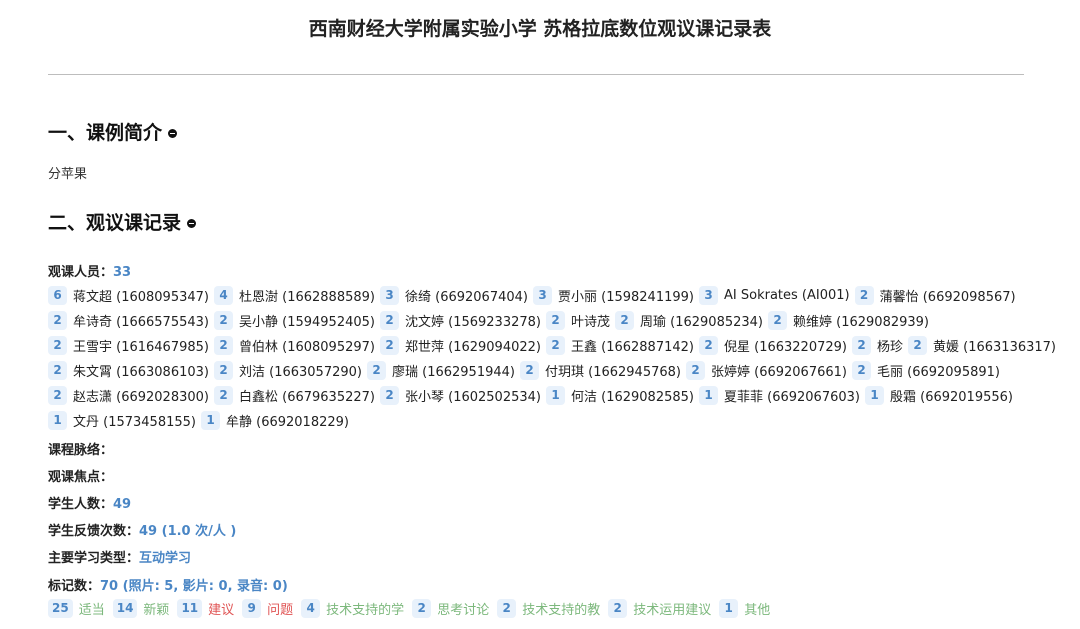 The height and width of the screenshot is (629, 1080). Describe the element at coordinates (81, 272) in the screenshot. I see `observers-label: 观课人员：` at that location.